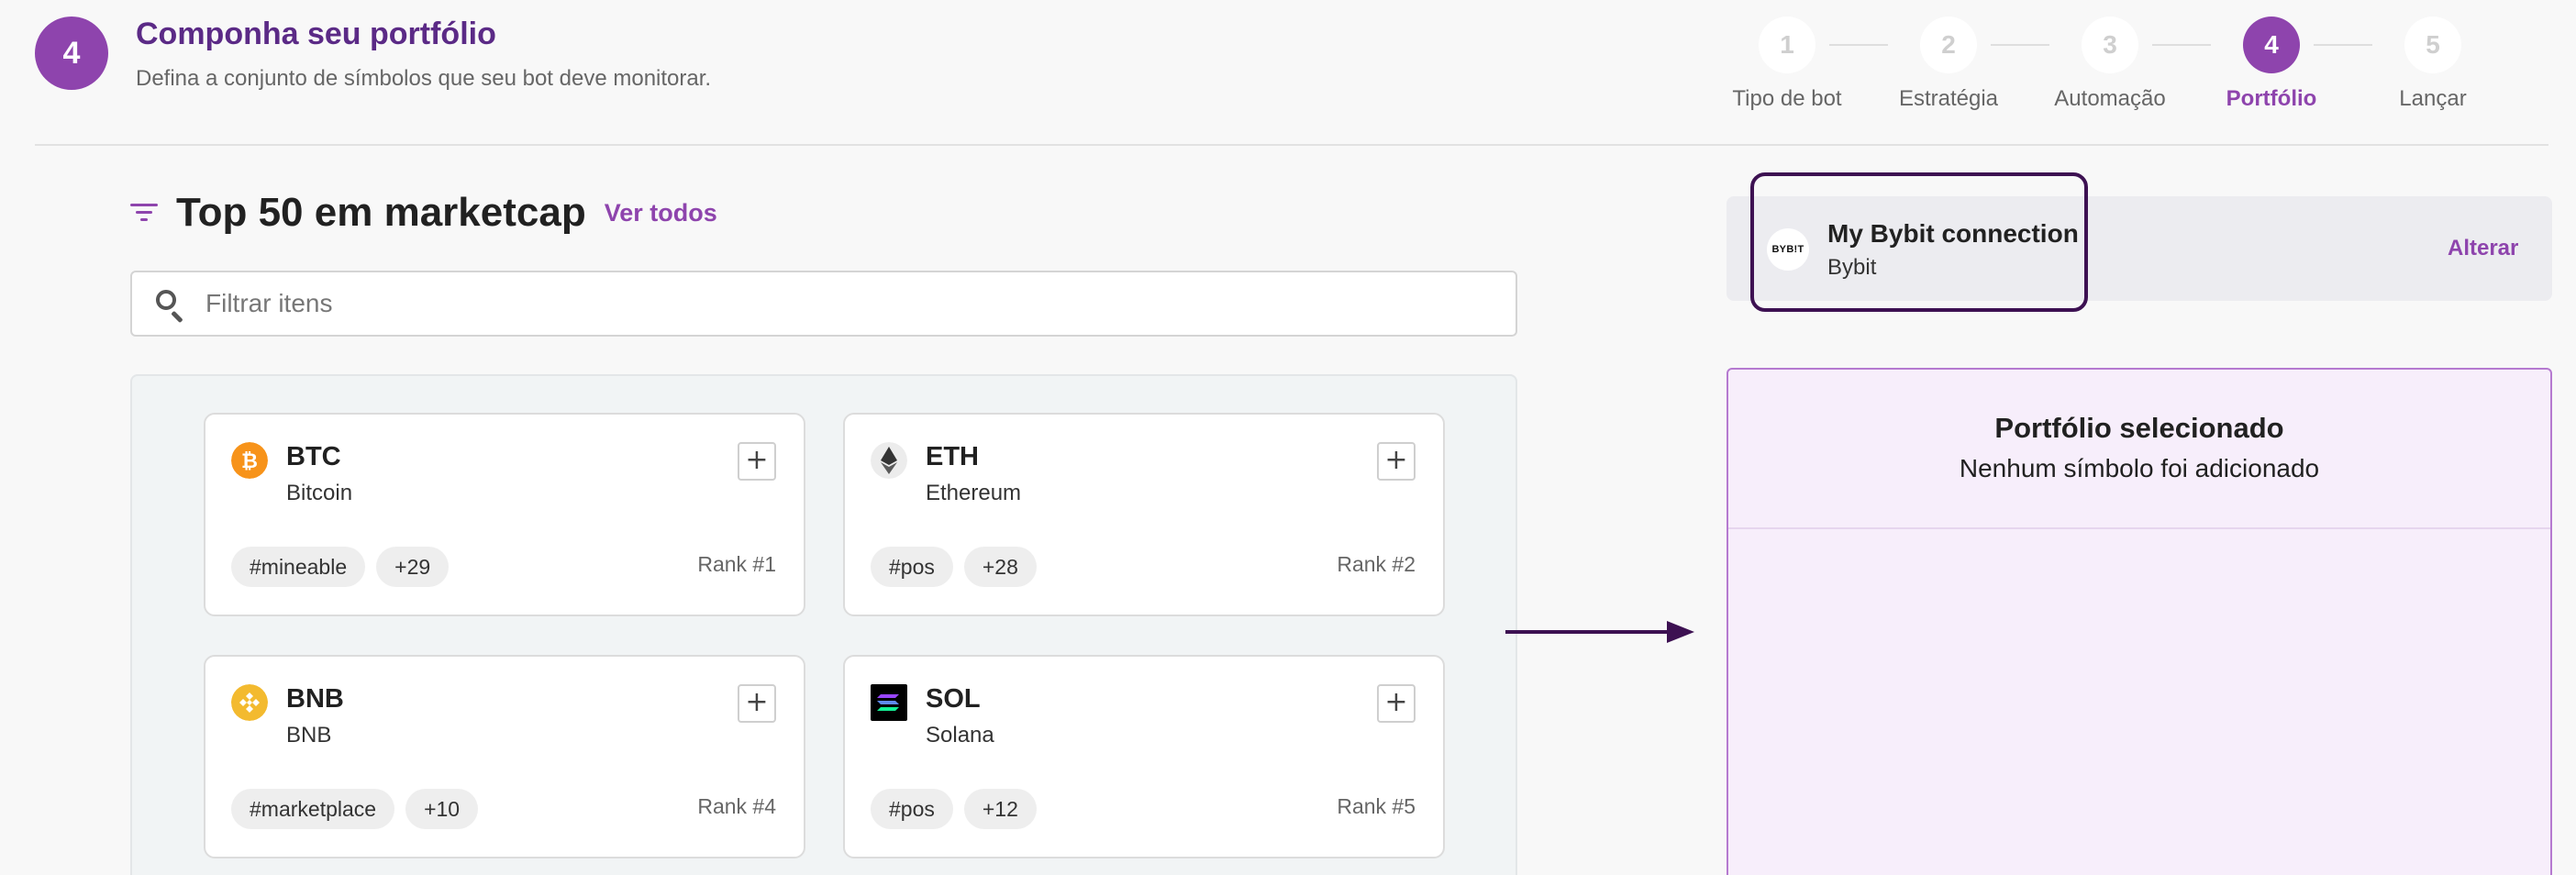  What do you see at coordinates (2433, 99) in the screenshot?
I see `step-label: Lançar` at bounding box center [2433, 99].